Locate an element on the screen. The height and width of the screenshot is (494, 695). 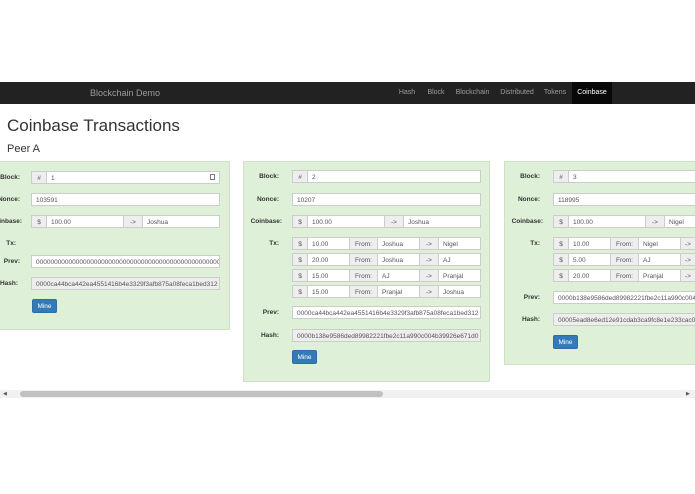
peer-title: Peer A is located at coordinates (24, 149).